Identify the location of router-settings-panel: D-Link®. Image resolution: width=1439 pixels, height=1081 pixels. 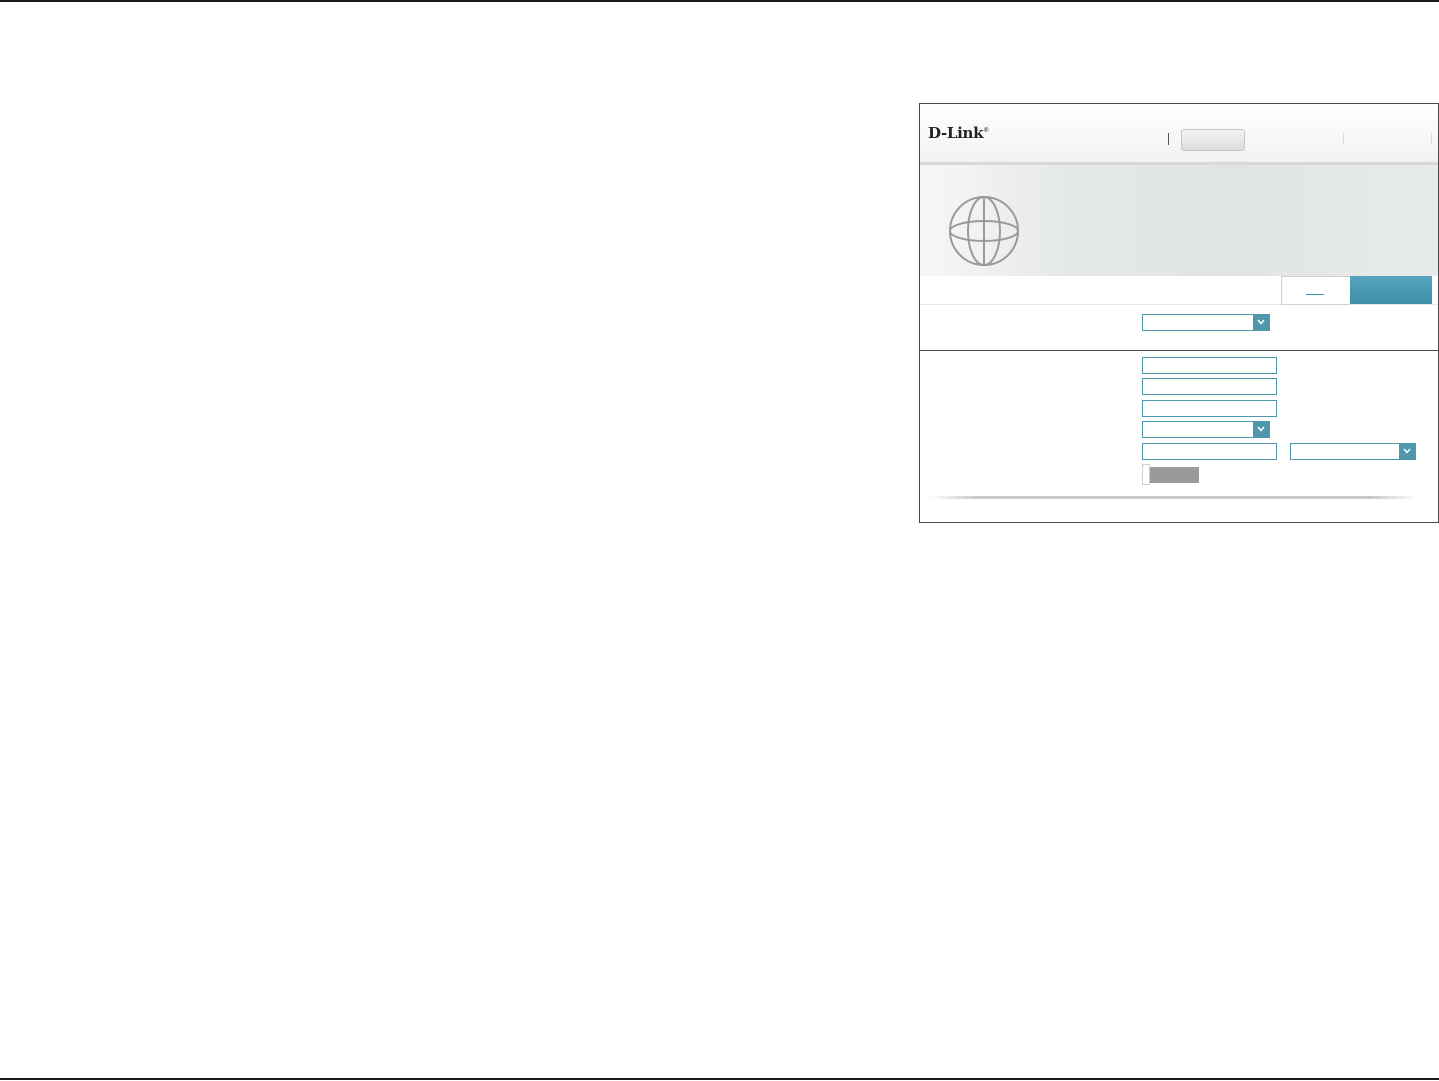
(1179, 313).